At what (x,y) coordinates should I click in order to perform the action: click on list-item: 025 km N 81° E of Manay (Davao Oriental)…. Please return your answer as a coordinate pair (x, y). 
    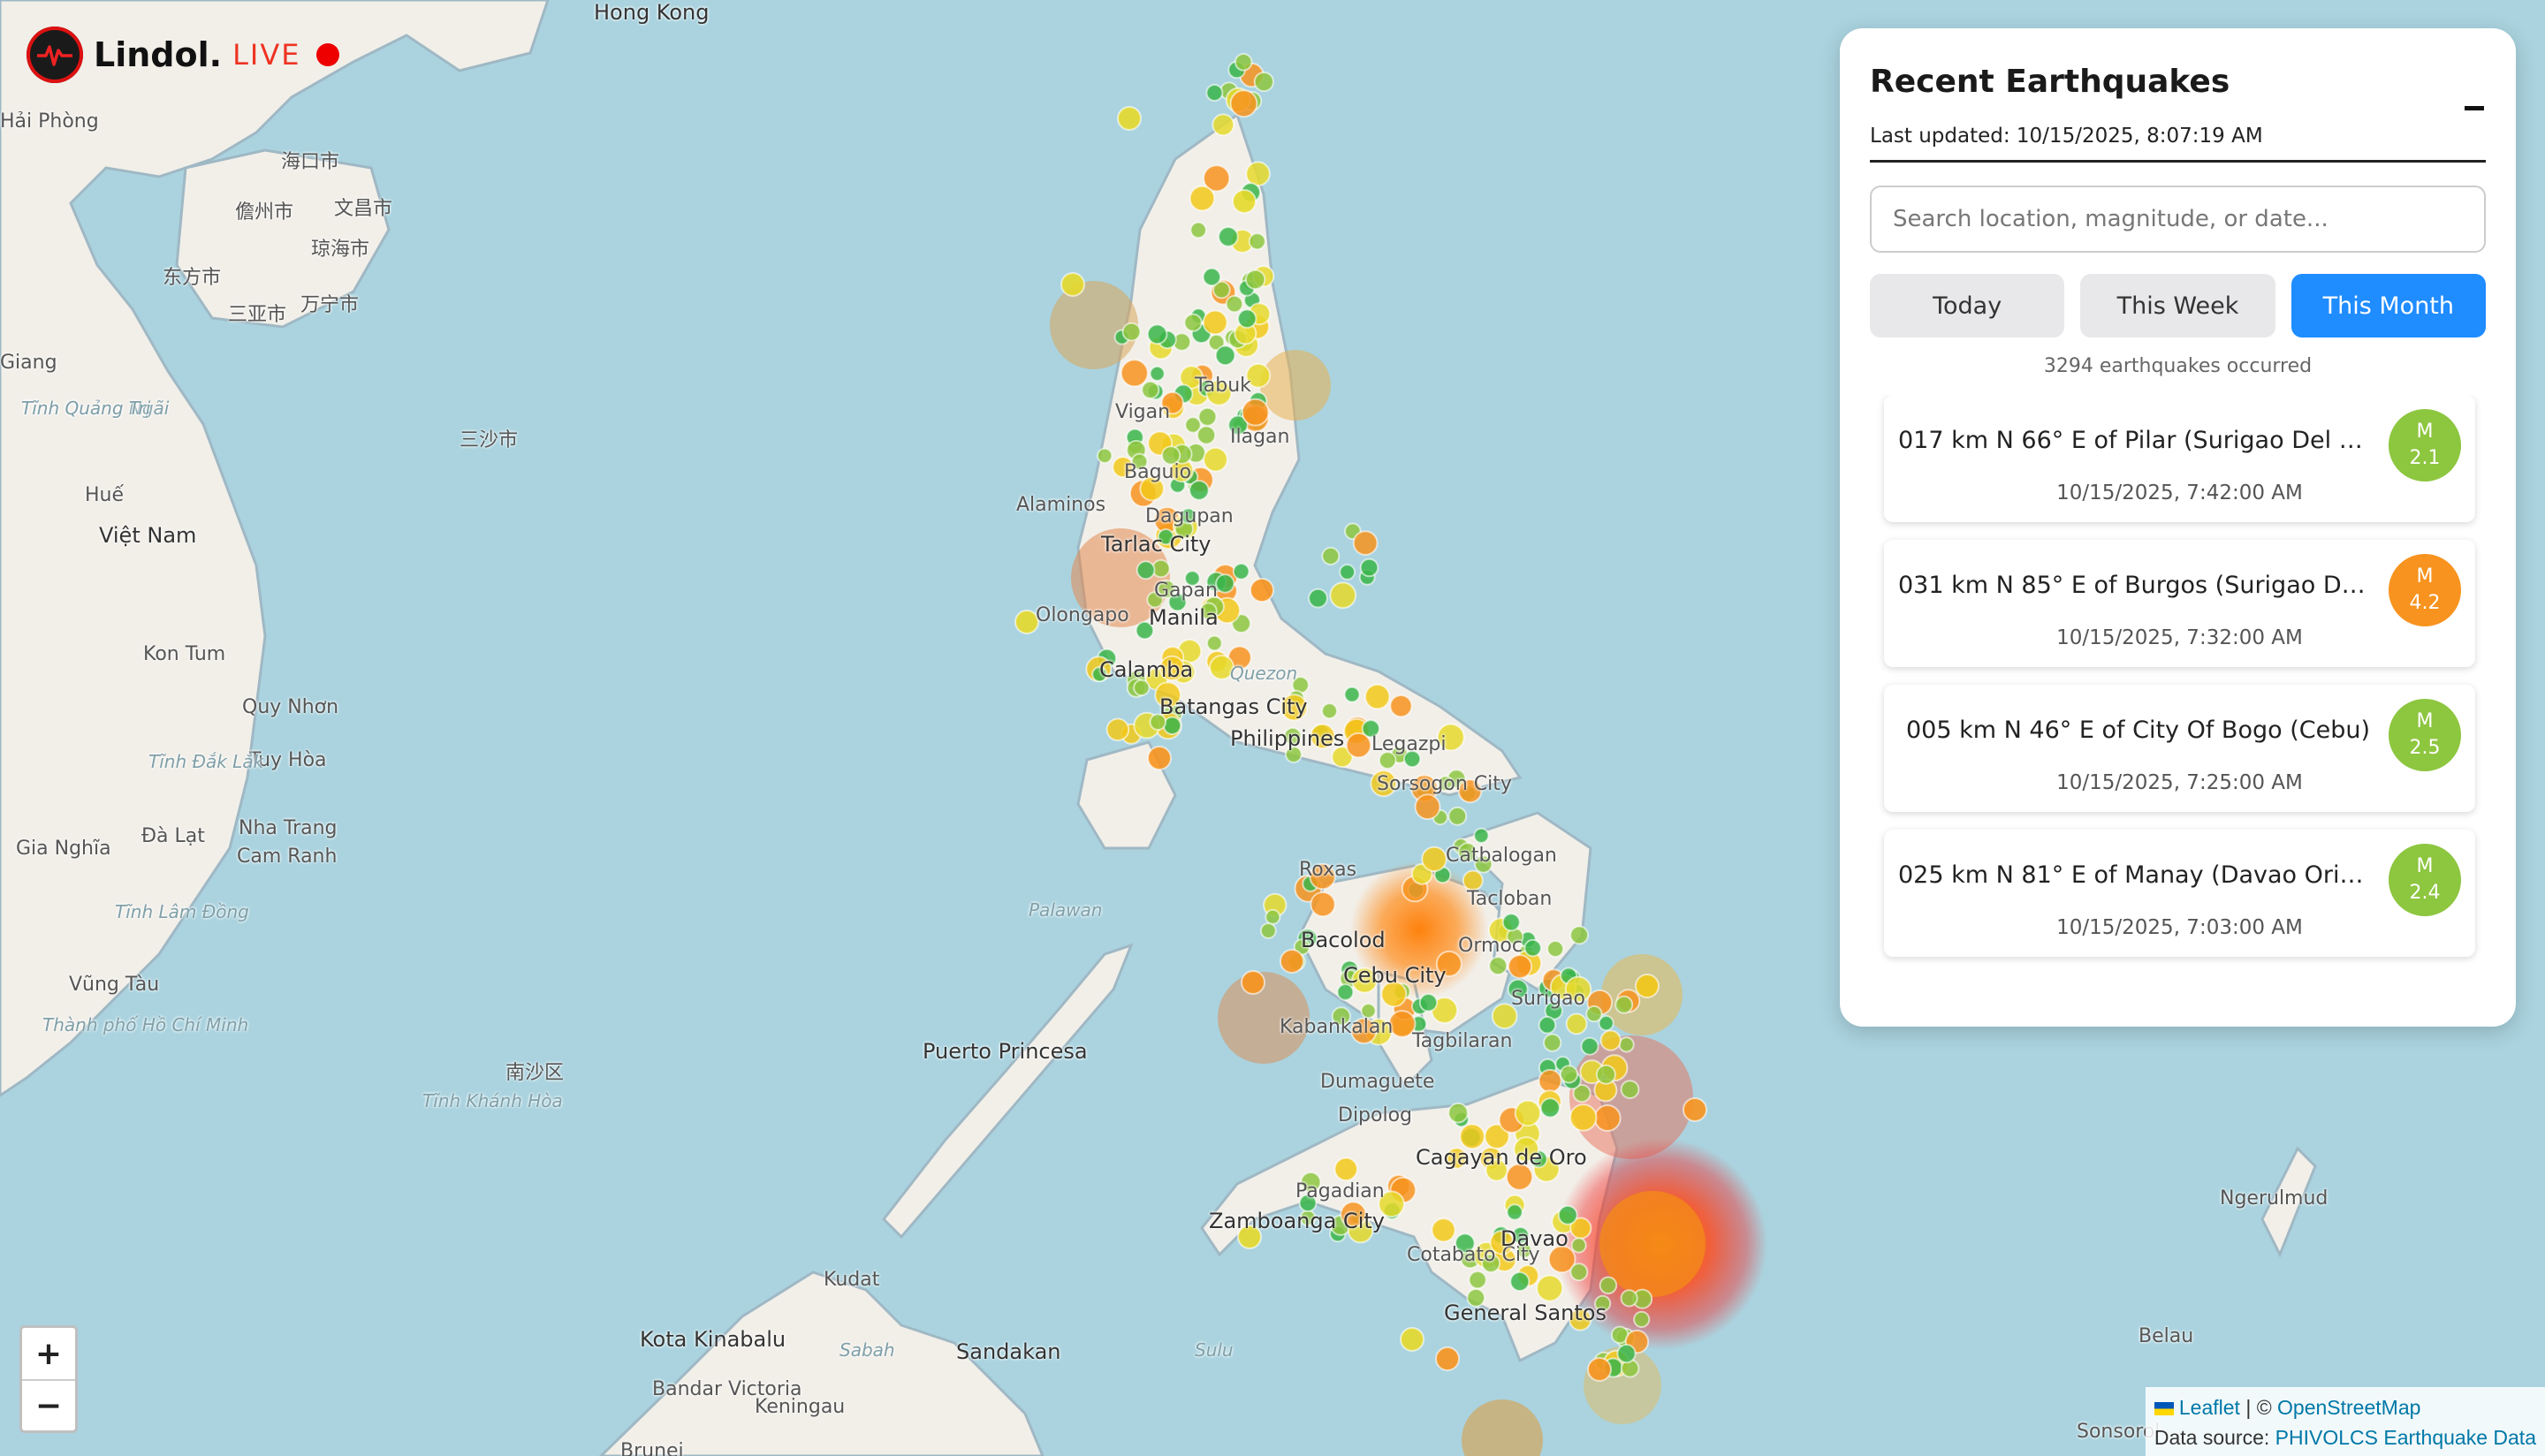
    Looking at the image, I should click on (2179, 893).